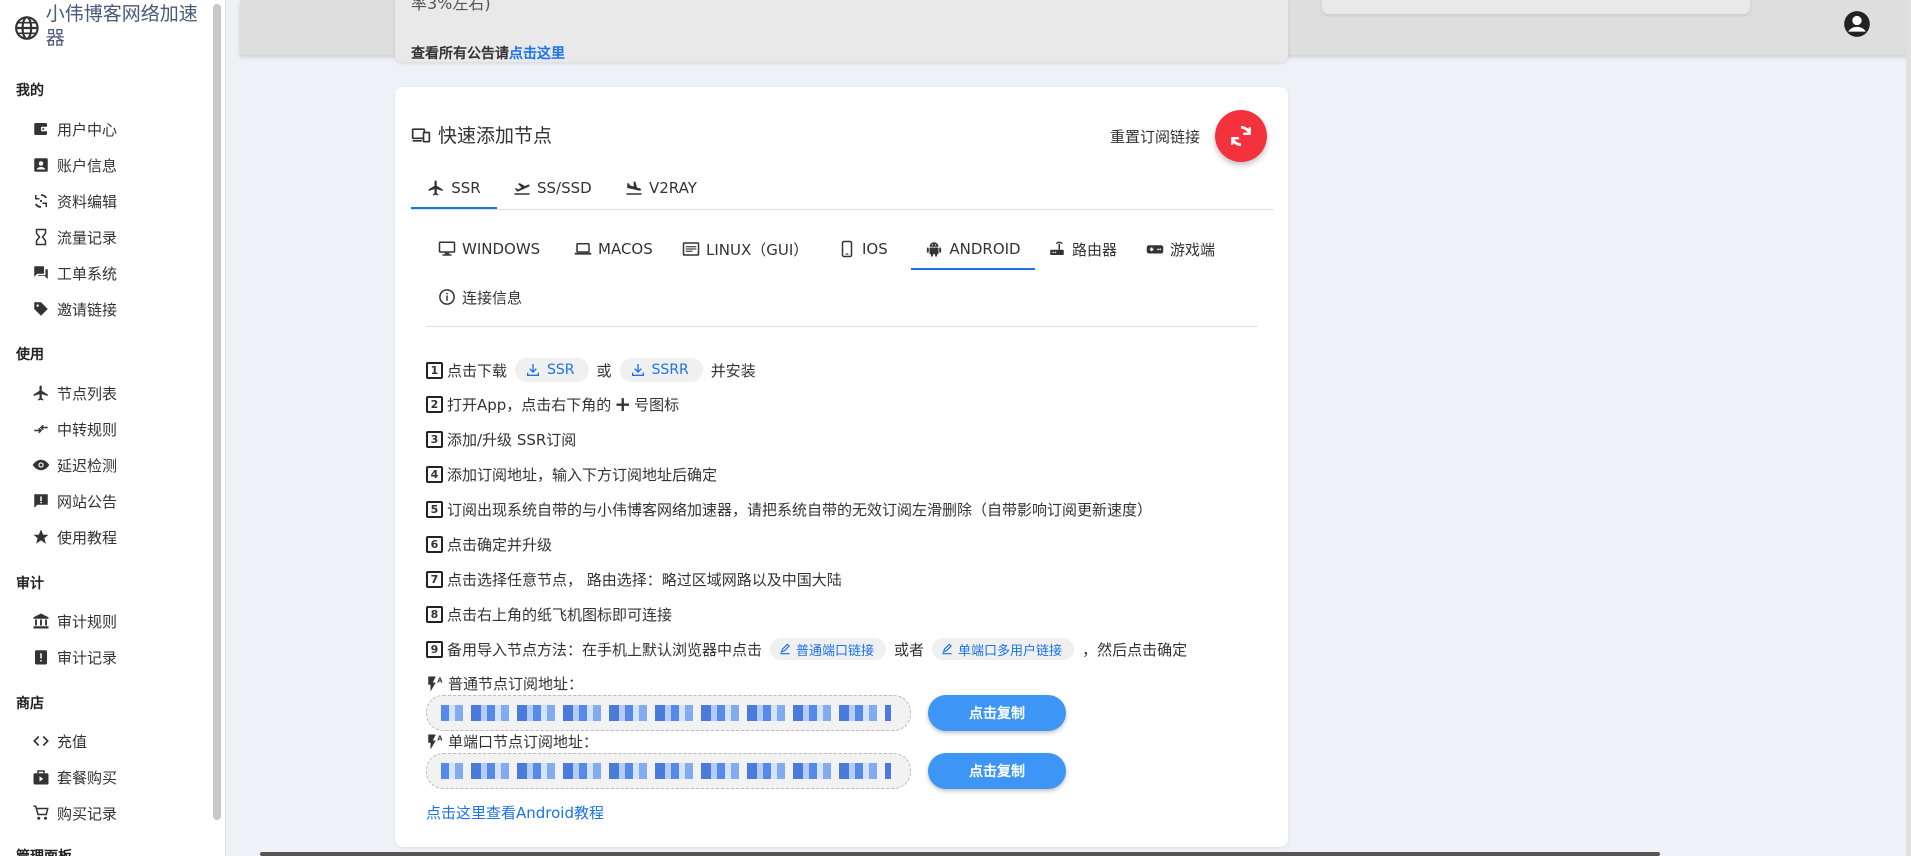  Describe the element at coordinates (661, 370) in the screenshot. I see `download-ssrr-button: SSRR` at that location.